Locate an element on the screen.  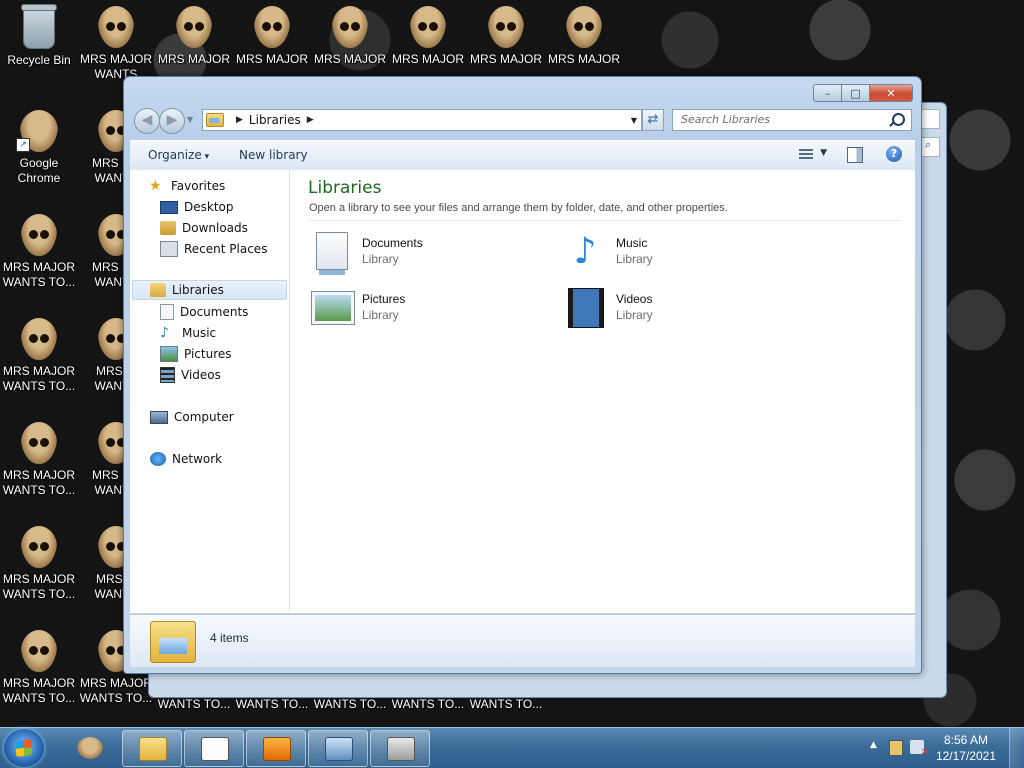
desktop-icon-mrs-major: MRS MAJOR WANTS is located at coordinates (116, 43).